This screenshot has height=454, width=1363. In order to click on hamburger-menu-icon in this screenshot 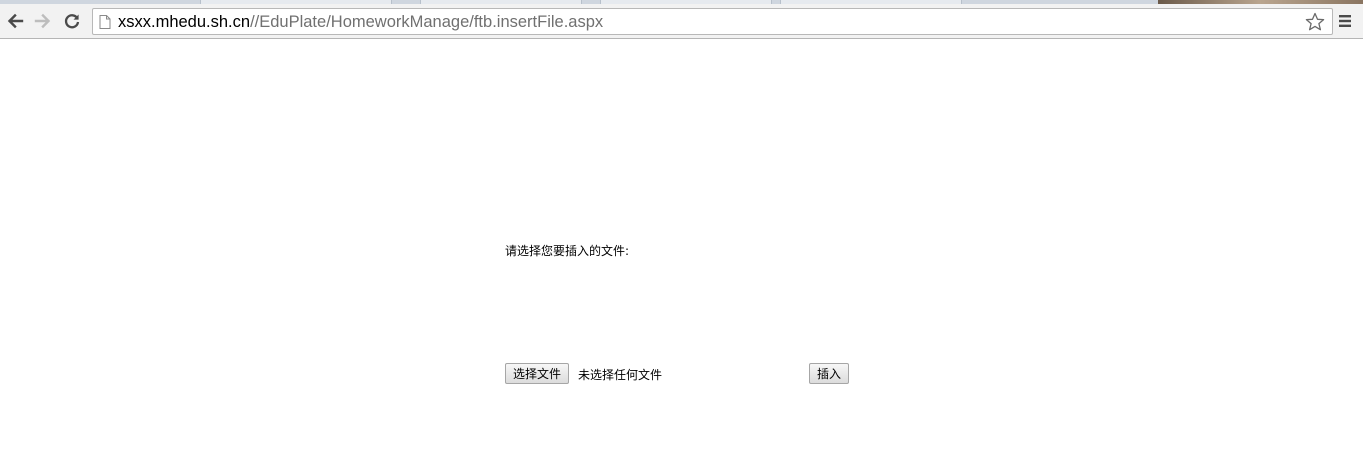, I will do `click(1345, 21)`.